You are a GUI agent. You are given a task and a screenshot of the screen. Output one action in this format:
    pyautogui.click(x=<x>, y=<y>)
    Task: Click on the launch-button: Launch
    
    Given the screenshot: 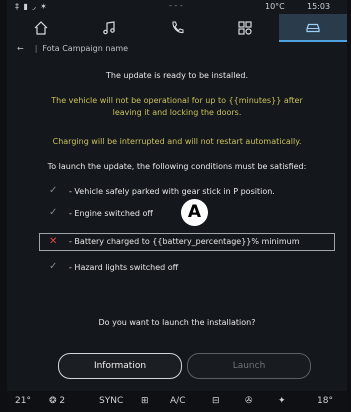 What is the action you would take?
    pyautogui.click(x=249, y=366)
    